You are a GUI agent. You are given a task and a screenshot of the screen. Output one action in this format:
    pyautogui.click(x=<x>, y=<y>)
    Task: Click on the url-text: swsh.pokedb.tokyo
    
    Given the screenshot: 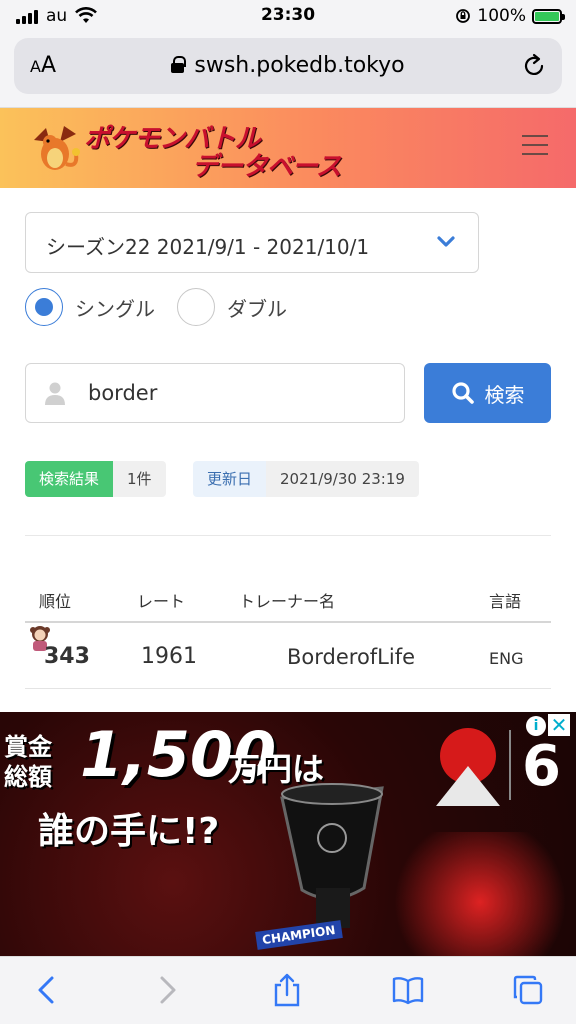 What is the action you would take?
    pyautogui.click(x=299, y=65)
    